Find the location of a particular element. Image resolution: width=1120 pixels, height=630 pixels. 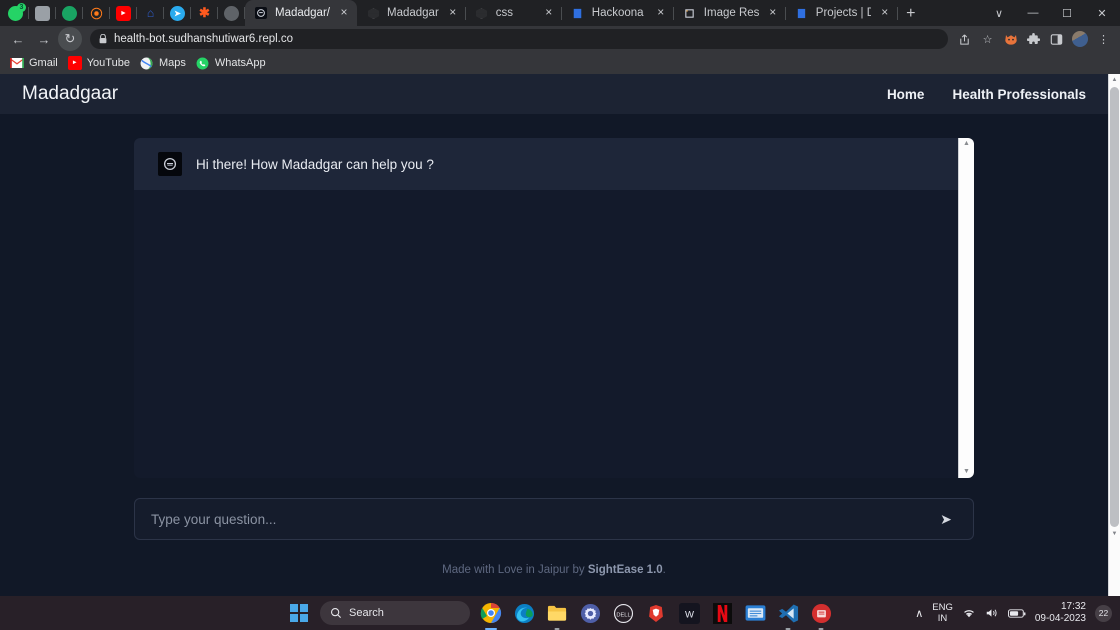

globe-icon is located at coordinates (373, 13).